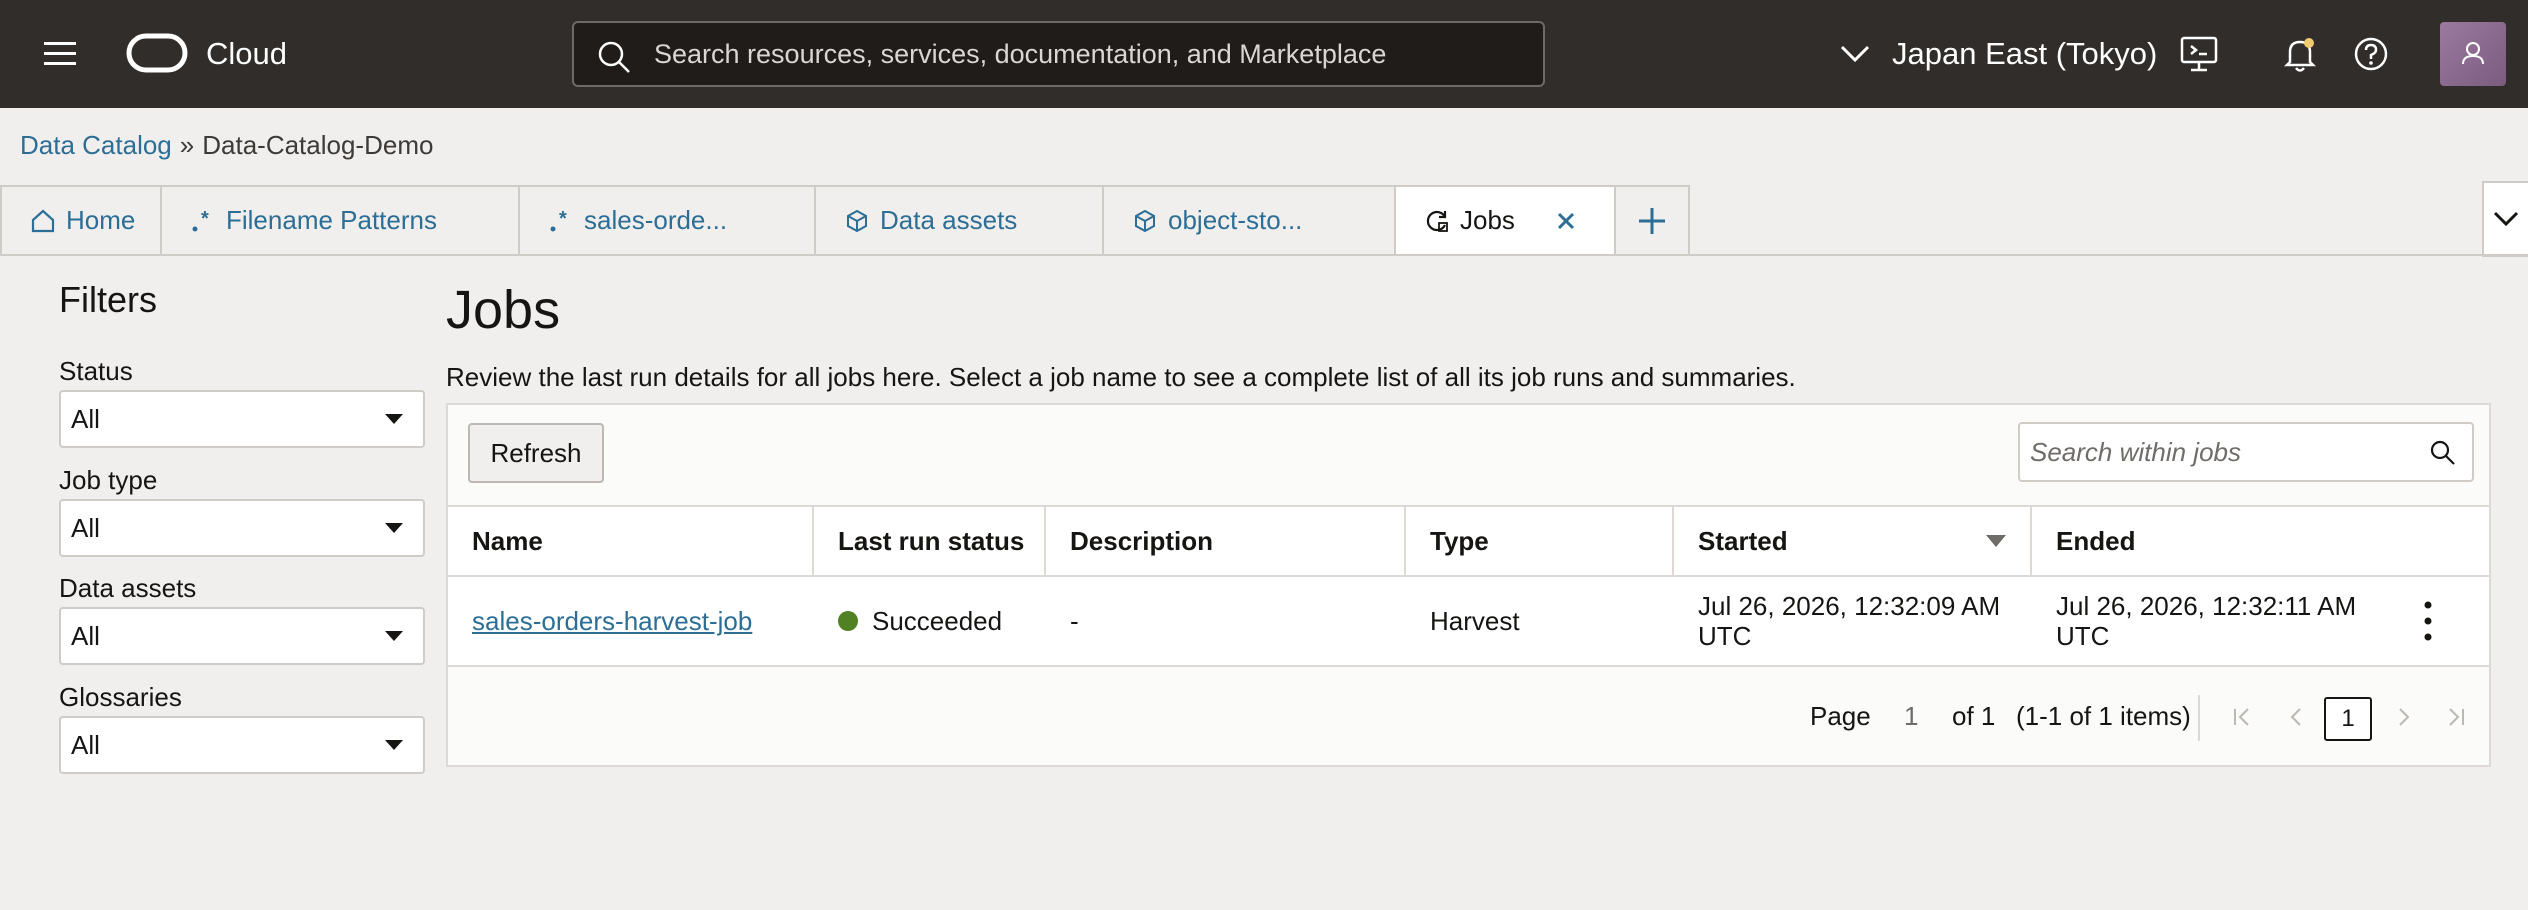  Describe the element at coordinates (1504, 220) in the screenshot. I see `tab-jobs: Jobs` at that location.